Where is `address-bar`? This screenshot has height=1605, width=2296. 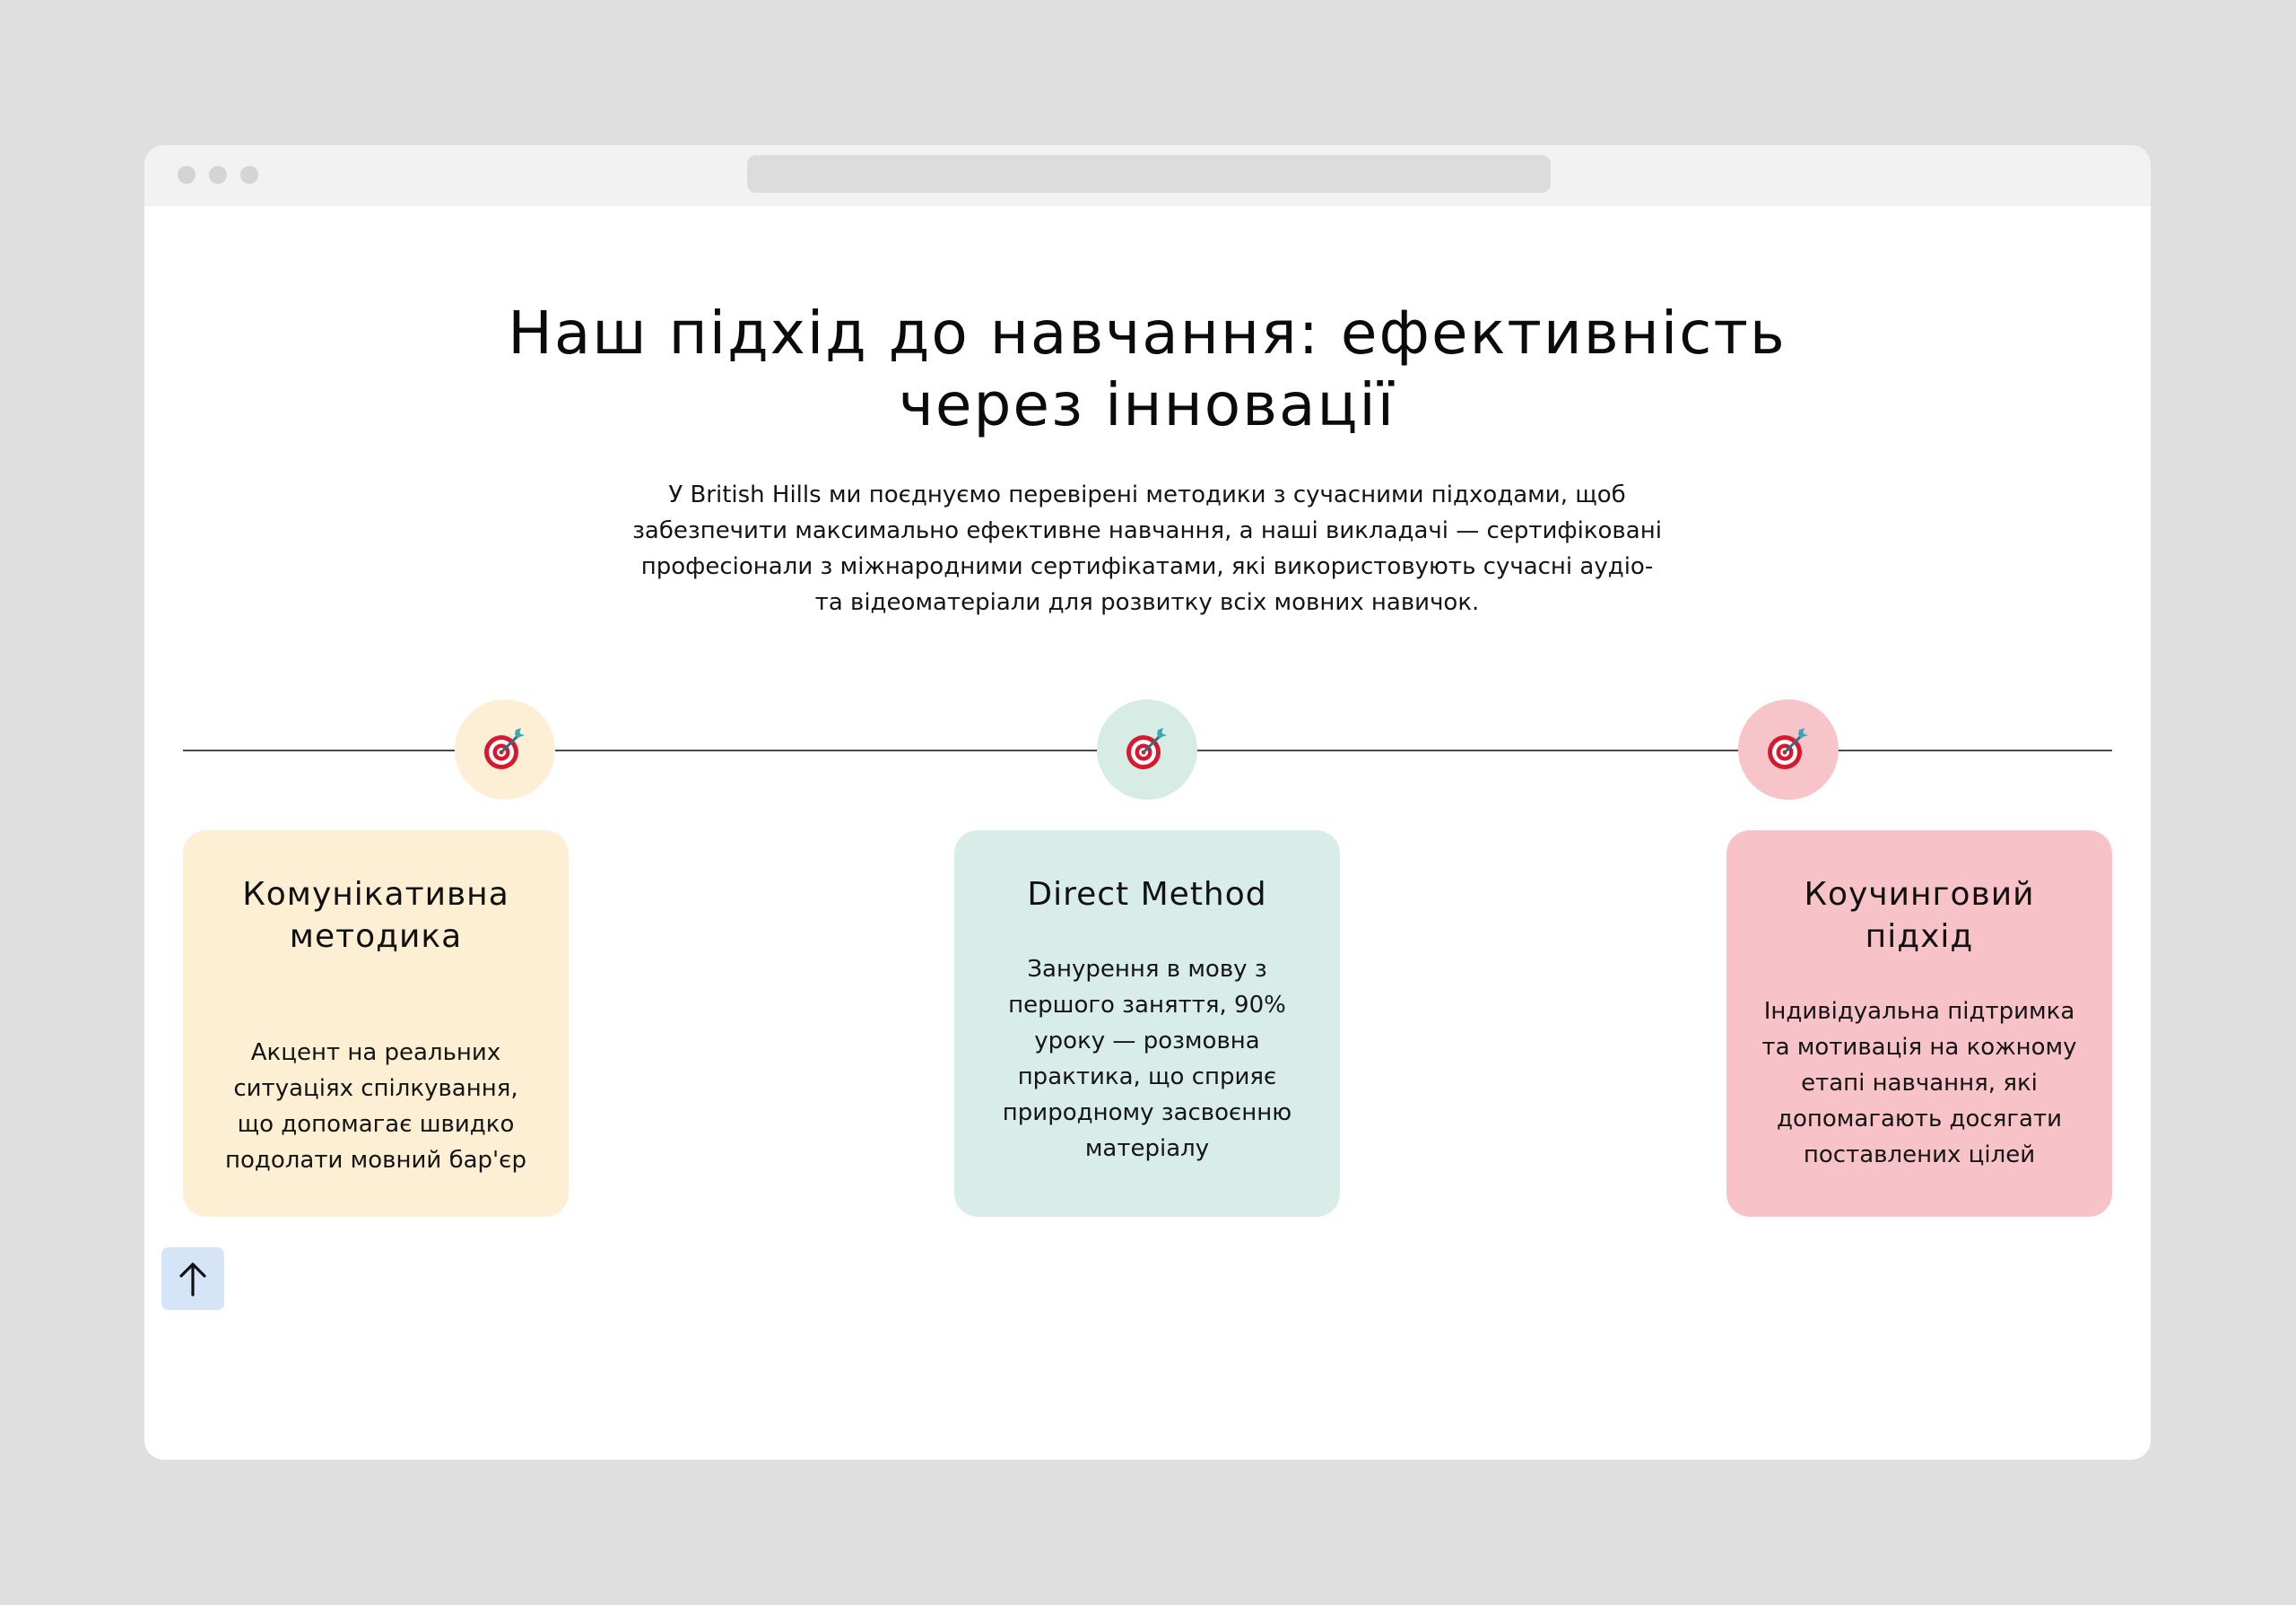 address-bar is located at coordinates (1149, 174).